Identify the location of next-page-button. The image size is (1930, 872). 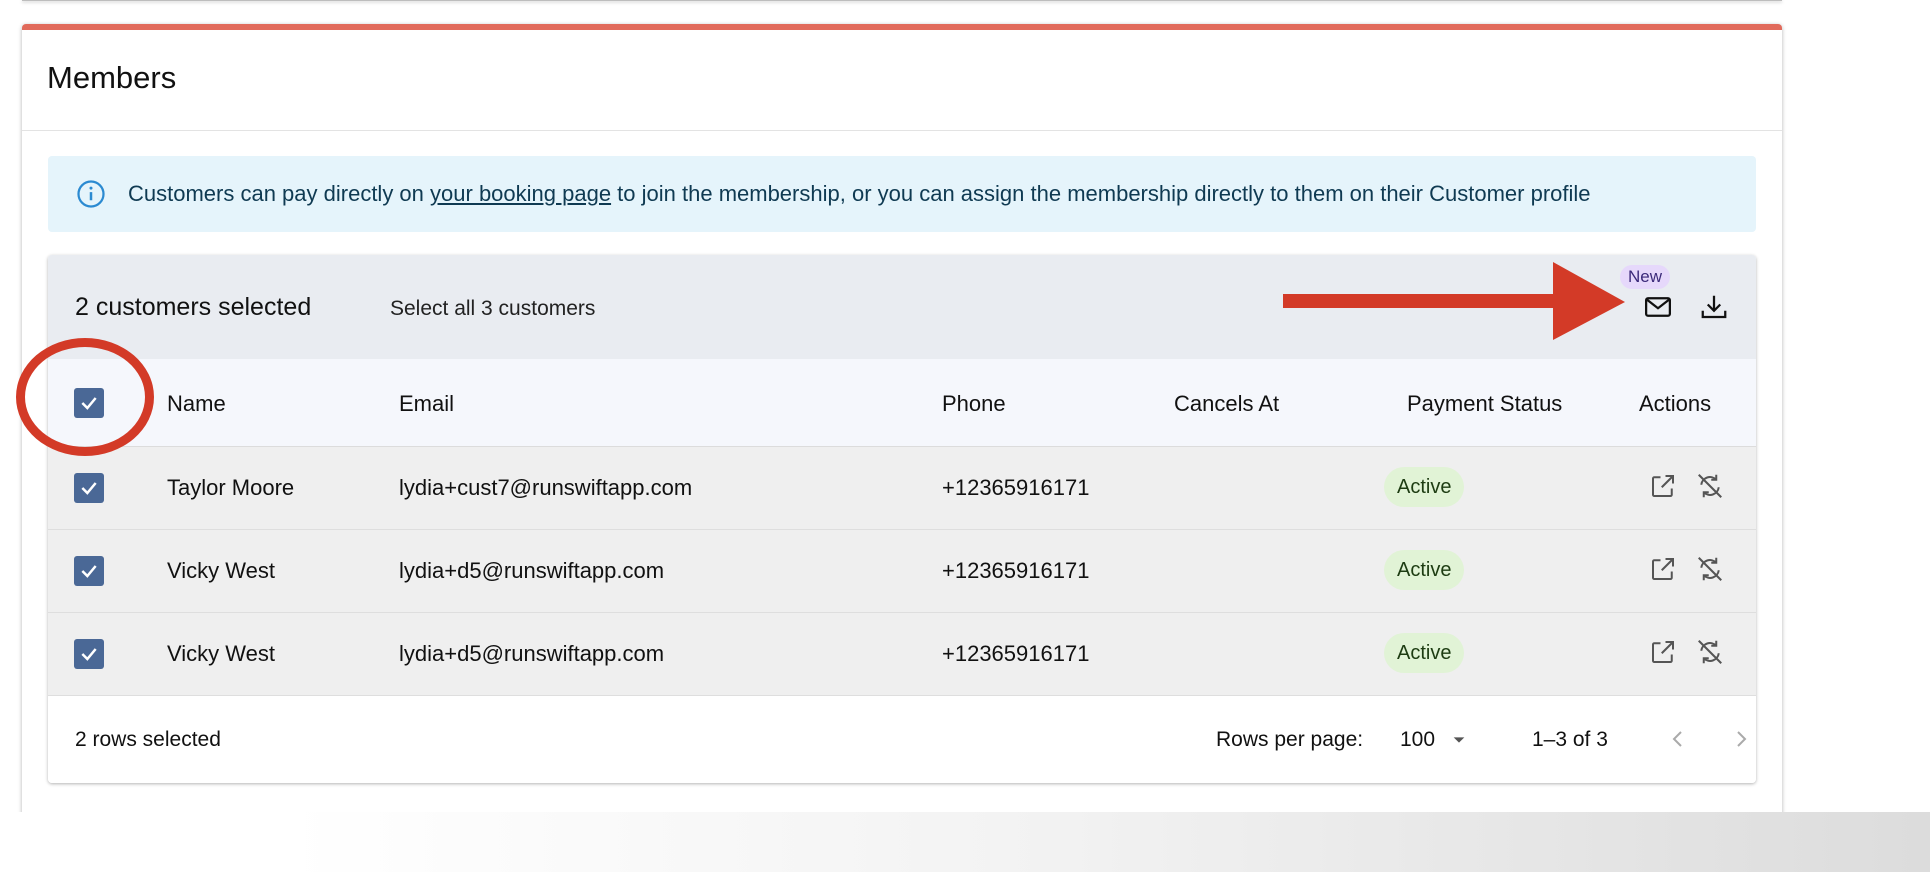
(1740, 739).